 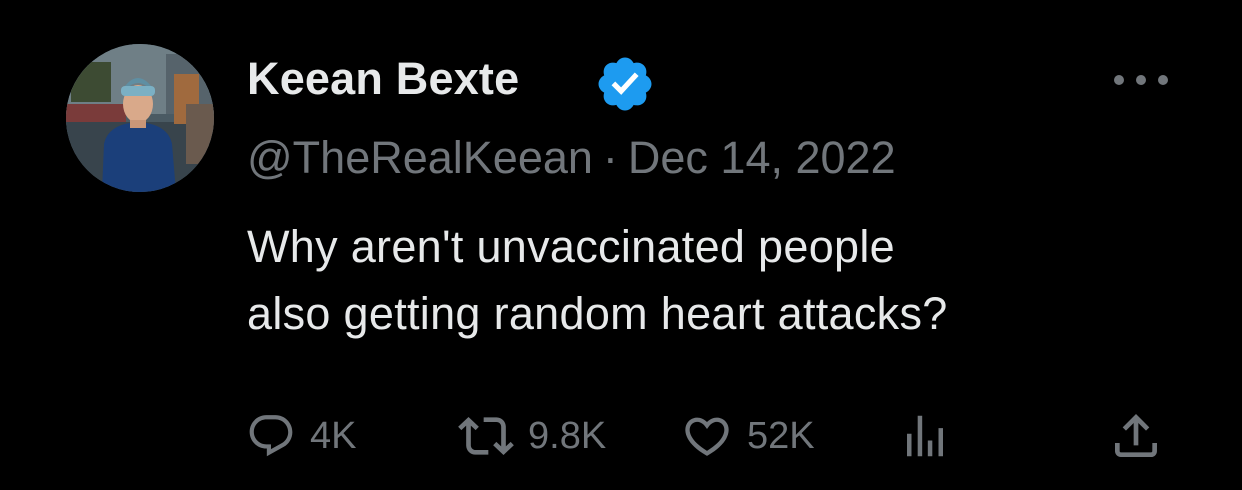 What do you see at coordinates (1141, 80) in the screenshot?
I see `more-icon` at bounding box center [1141, 80].